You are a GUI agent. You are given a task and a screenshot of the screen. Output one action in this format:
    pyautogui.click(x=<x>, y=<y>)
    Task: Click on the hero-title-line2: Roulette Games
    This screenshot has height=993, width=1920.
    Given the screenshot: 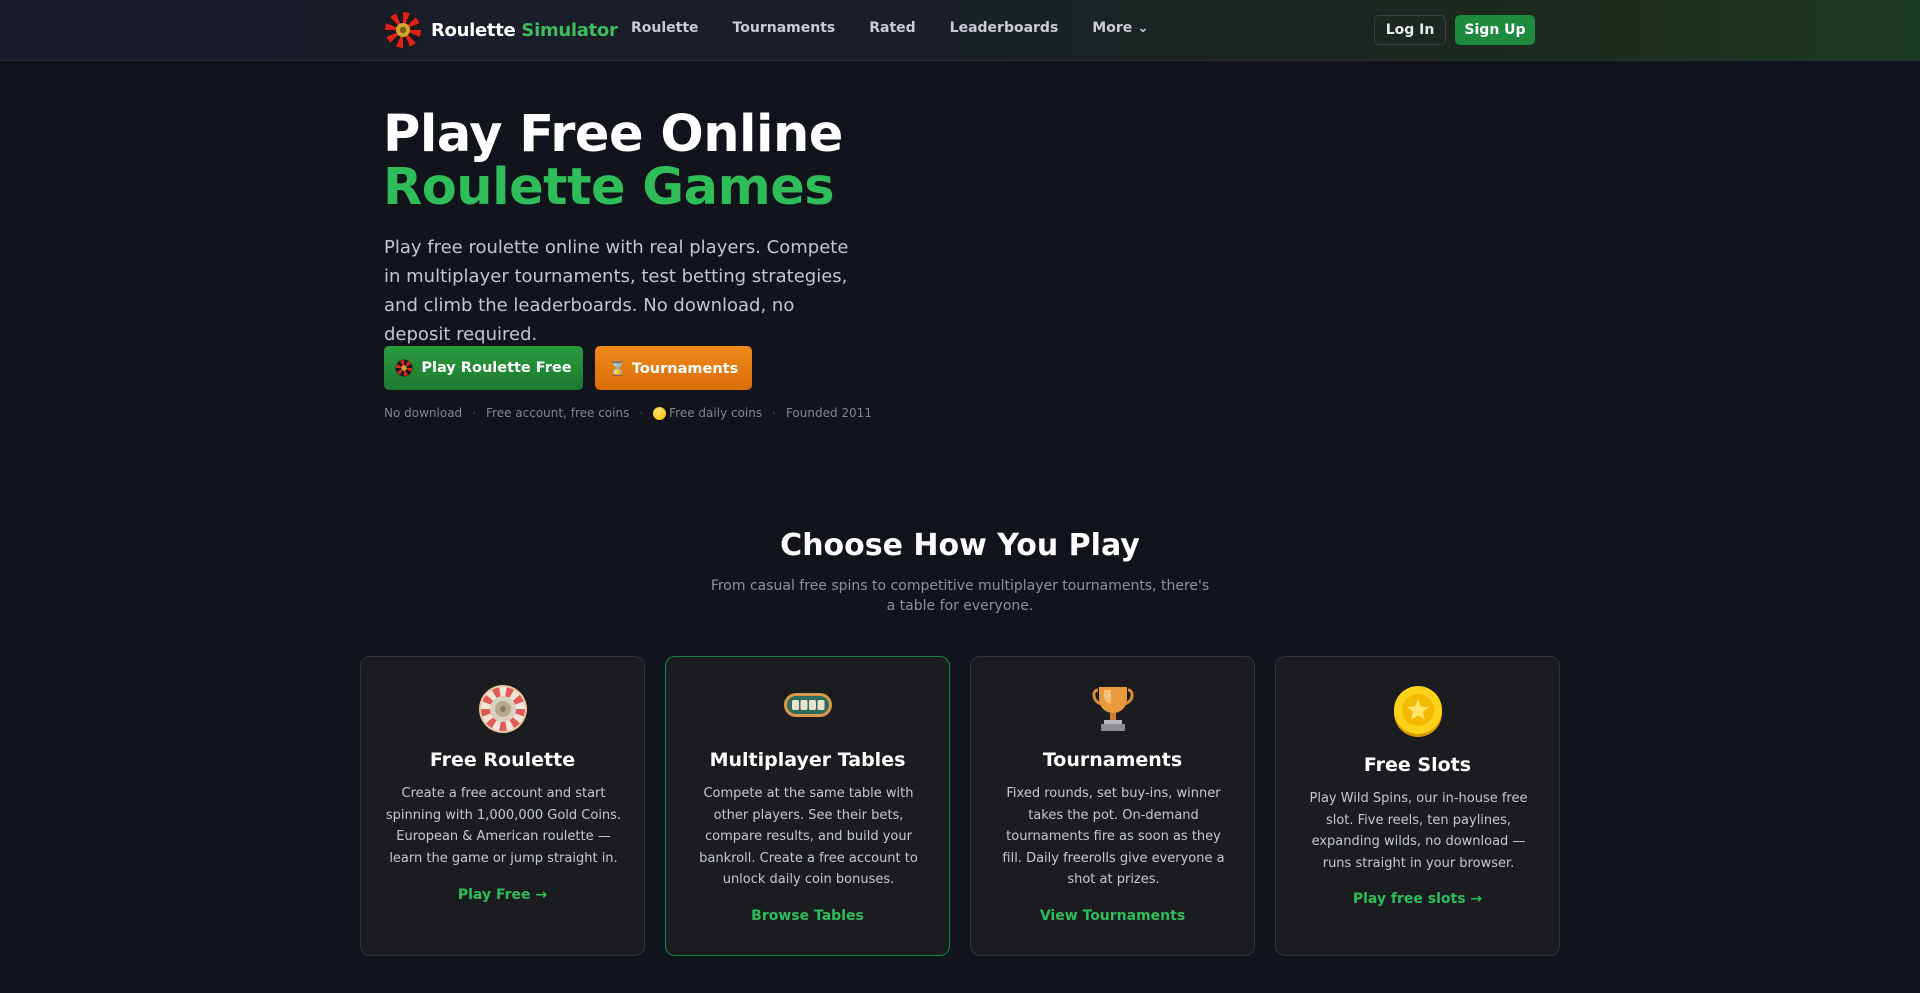 What is the action you would take?
    pyautogui.click(x=609, y=187)
    